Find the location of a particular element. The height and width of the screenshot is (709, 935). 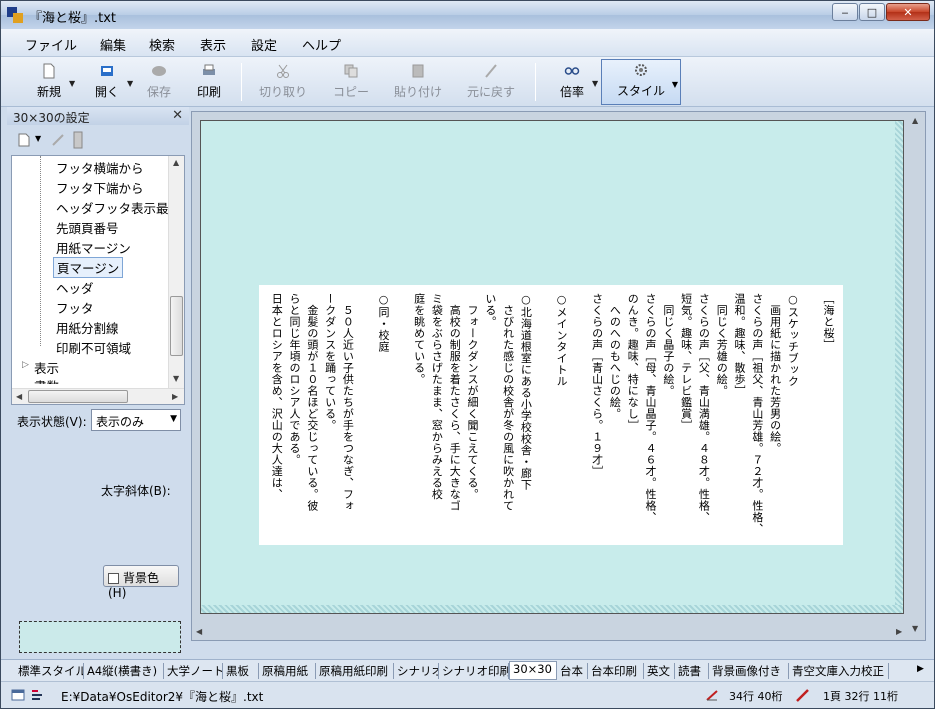

menu-view: 表示 is located at coordinates (213, 44).